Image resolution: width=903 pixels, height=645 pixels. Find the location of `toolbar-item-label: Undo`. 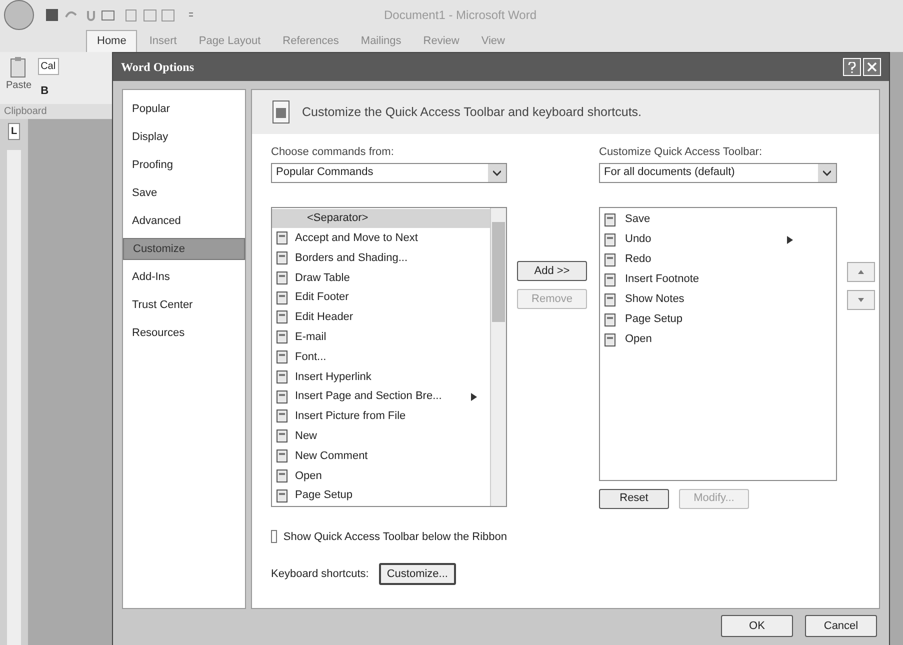

toolbar-item-label: Undo is located at coordinates (638, 240).